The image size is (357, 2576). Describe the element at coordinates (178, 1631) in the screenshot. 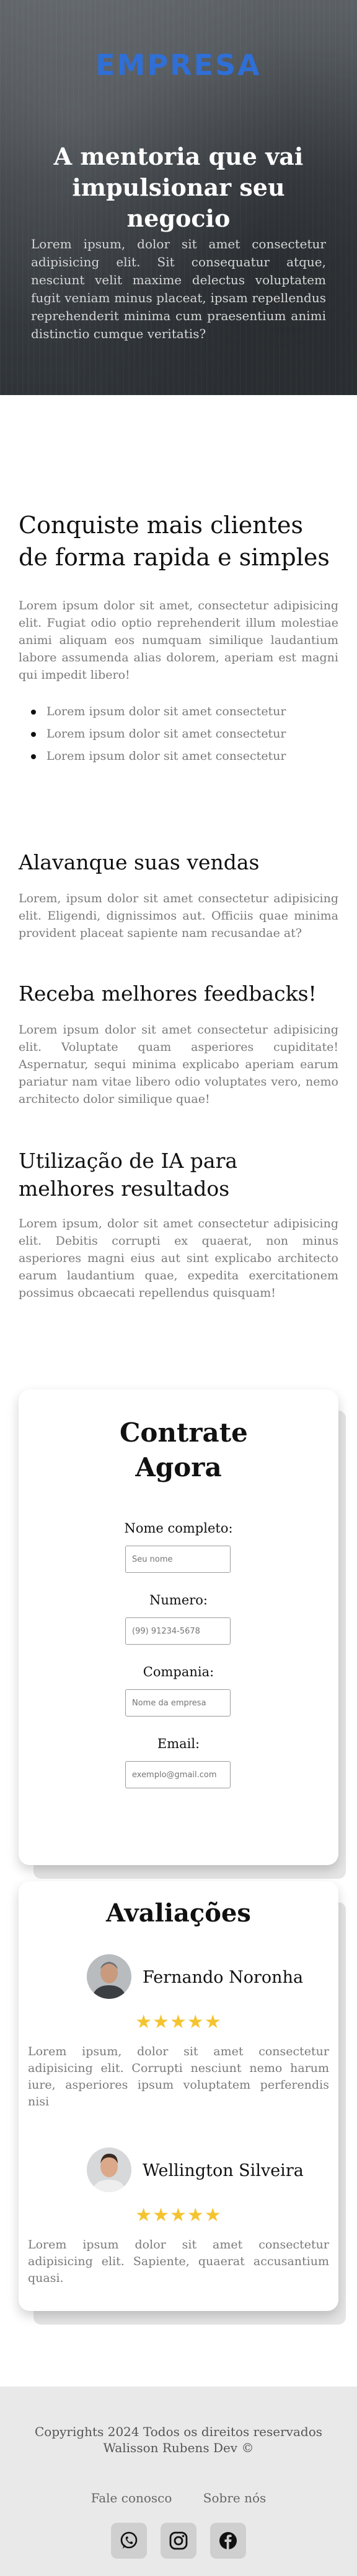

I see `phone-field` at that location.